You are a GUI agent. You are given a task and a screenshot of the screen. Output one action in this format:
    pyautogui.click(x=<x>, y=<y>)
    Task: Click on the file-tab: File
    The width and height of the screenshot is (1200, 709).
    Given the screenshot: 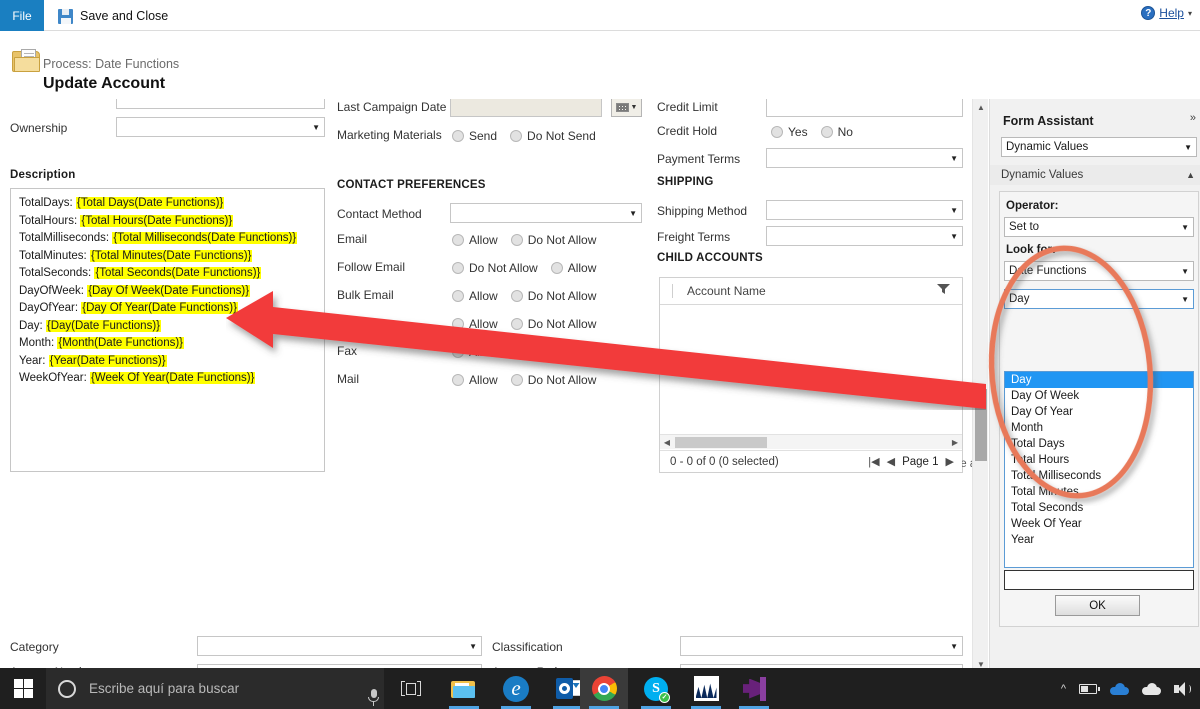 What is the action you would take?
    pyautogui.click(x=22, y=15)
    